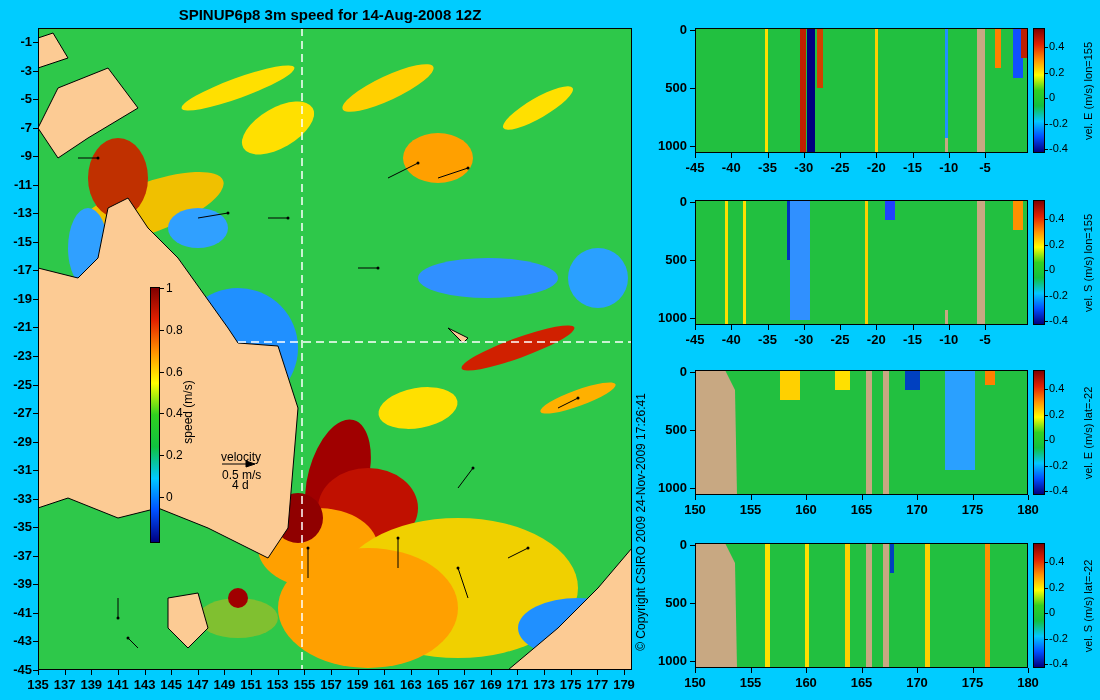  Describe the element at coordinates (1088, 605) in the screenshot. I see `colorbar-label: vel. S (m/s) lat=-22` at that location.